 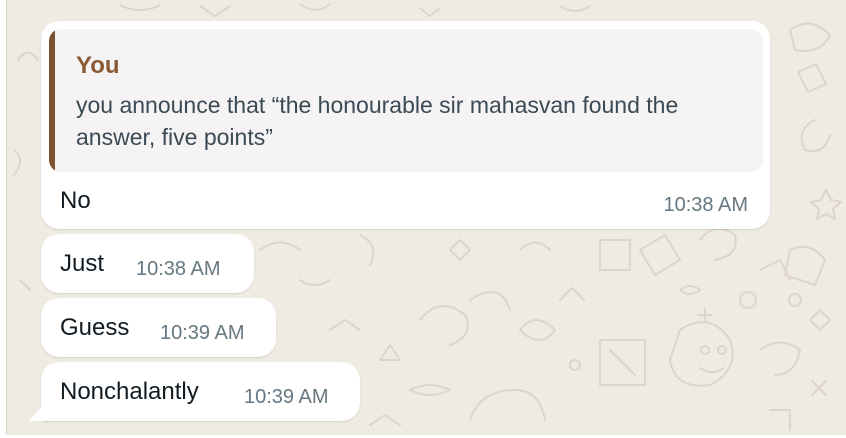 I want to click on message-bubble: Just 10:38 AM, so click(x=147, y=263).